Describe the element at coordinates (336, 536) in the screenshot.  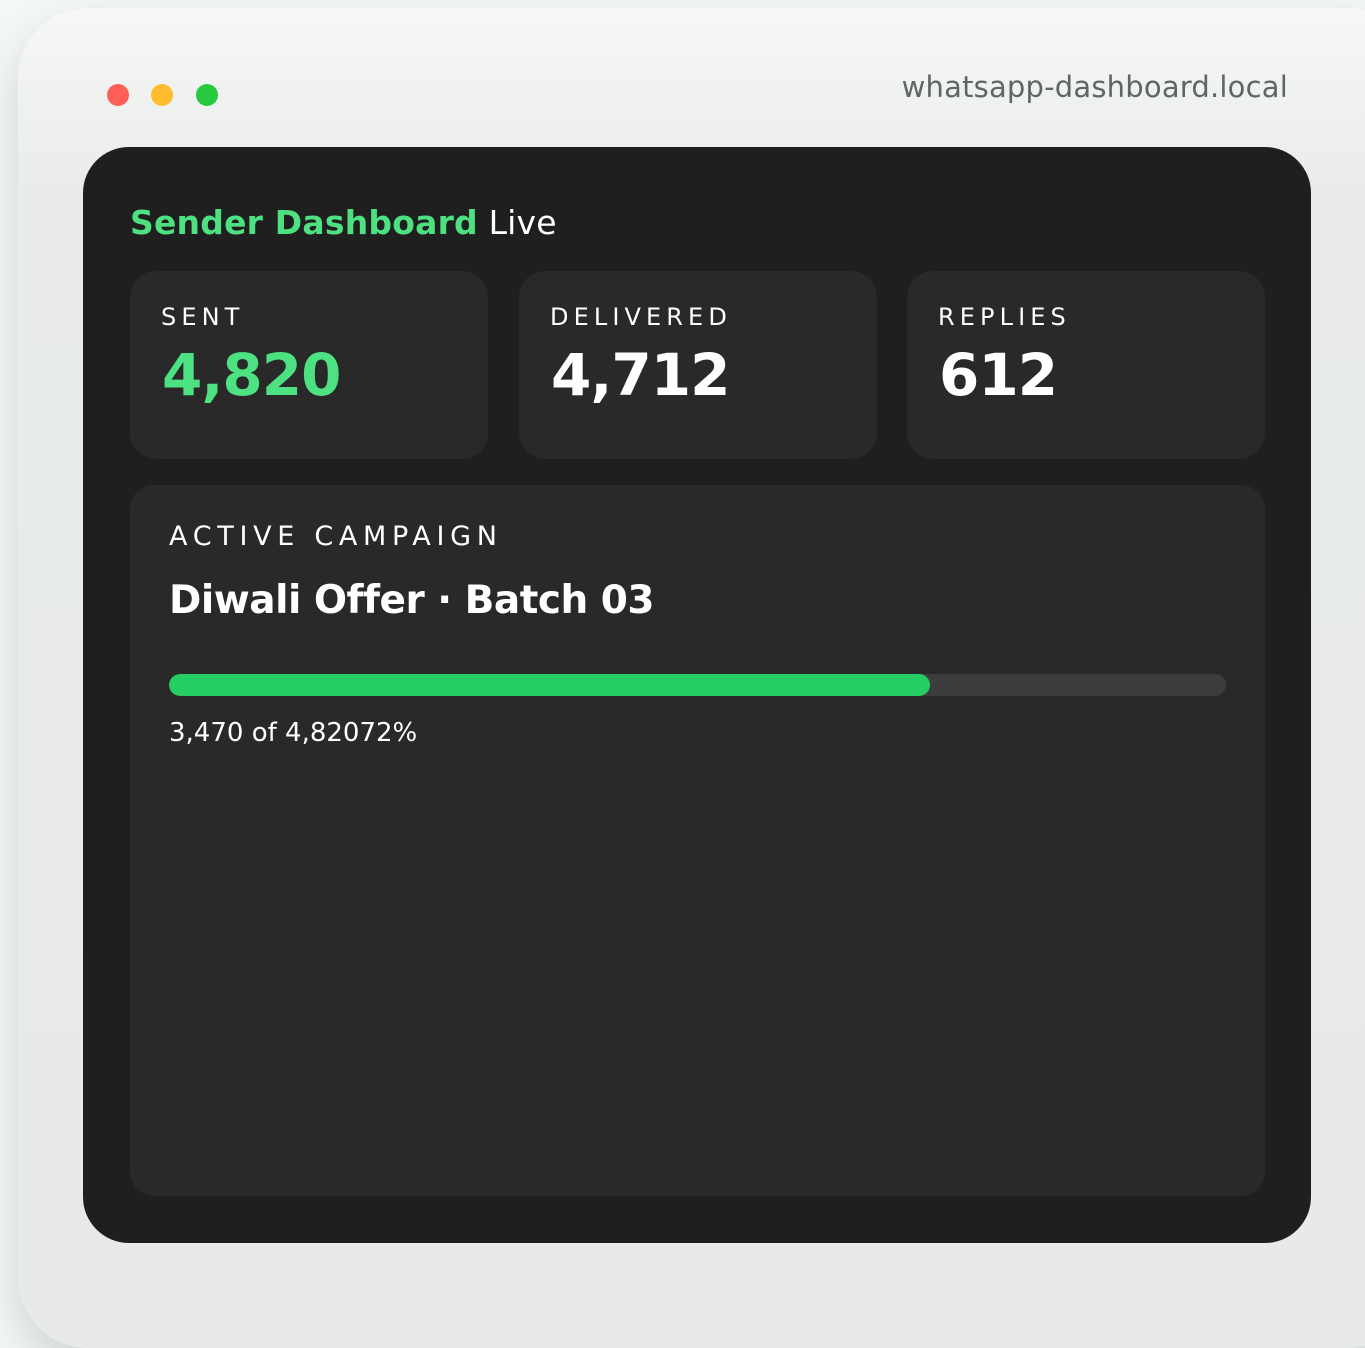
I see `active-campaign-label: ACTIVE CAMPAIGN` at that location.